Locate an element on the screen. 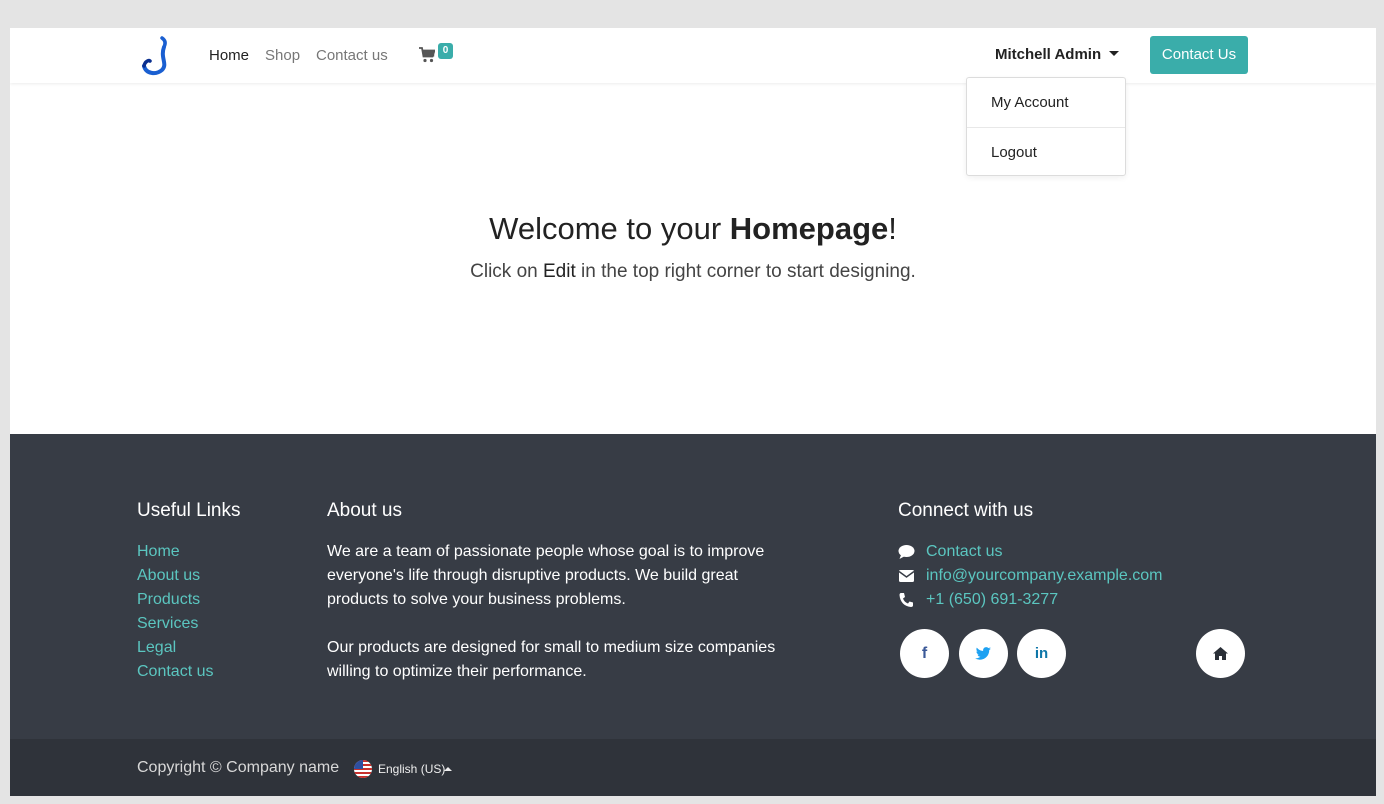 Image resolution: width=1384 pixels, height=804 pixels. linkedin-button: in is located at coordinates (1041, 653).